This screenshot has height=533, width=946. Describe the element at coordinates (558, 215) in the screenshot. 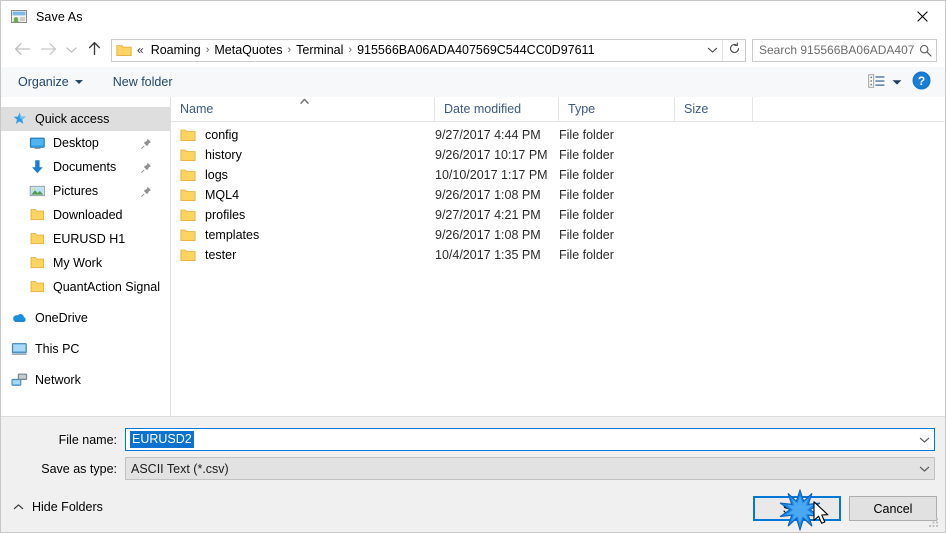

I see `table-row: profiles 9/27/2017 4:21 PM File folder` at that location.